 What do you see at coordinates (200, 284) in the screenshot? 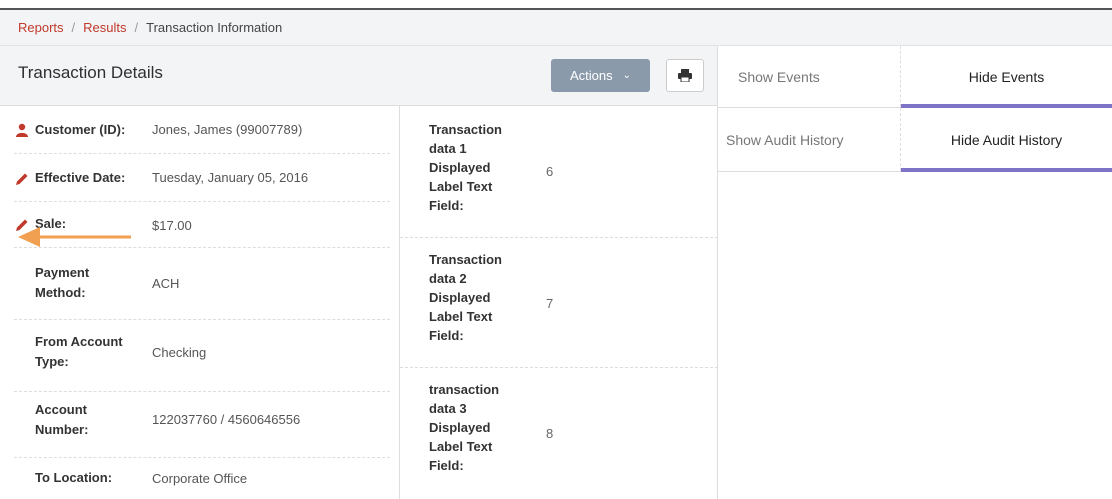
I see `field-payment-method: Payment Method: ACH` at bounding box center [200, 284].